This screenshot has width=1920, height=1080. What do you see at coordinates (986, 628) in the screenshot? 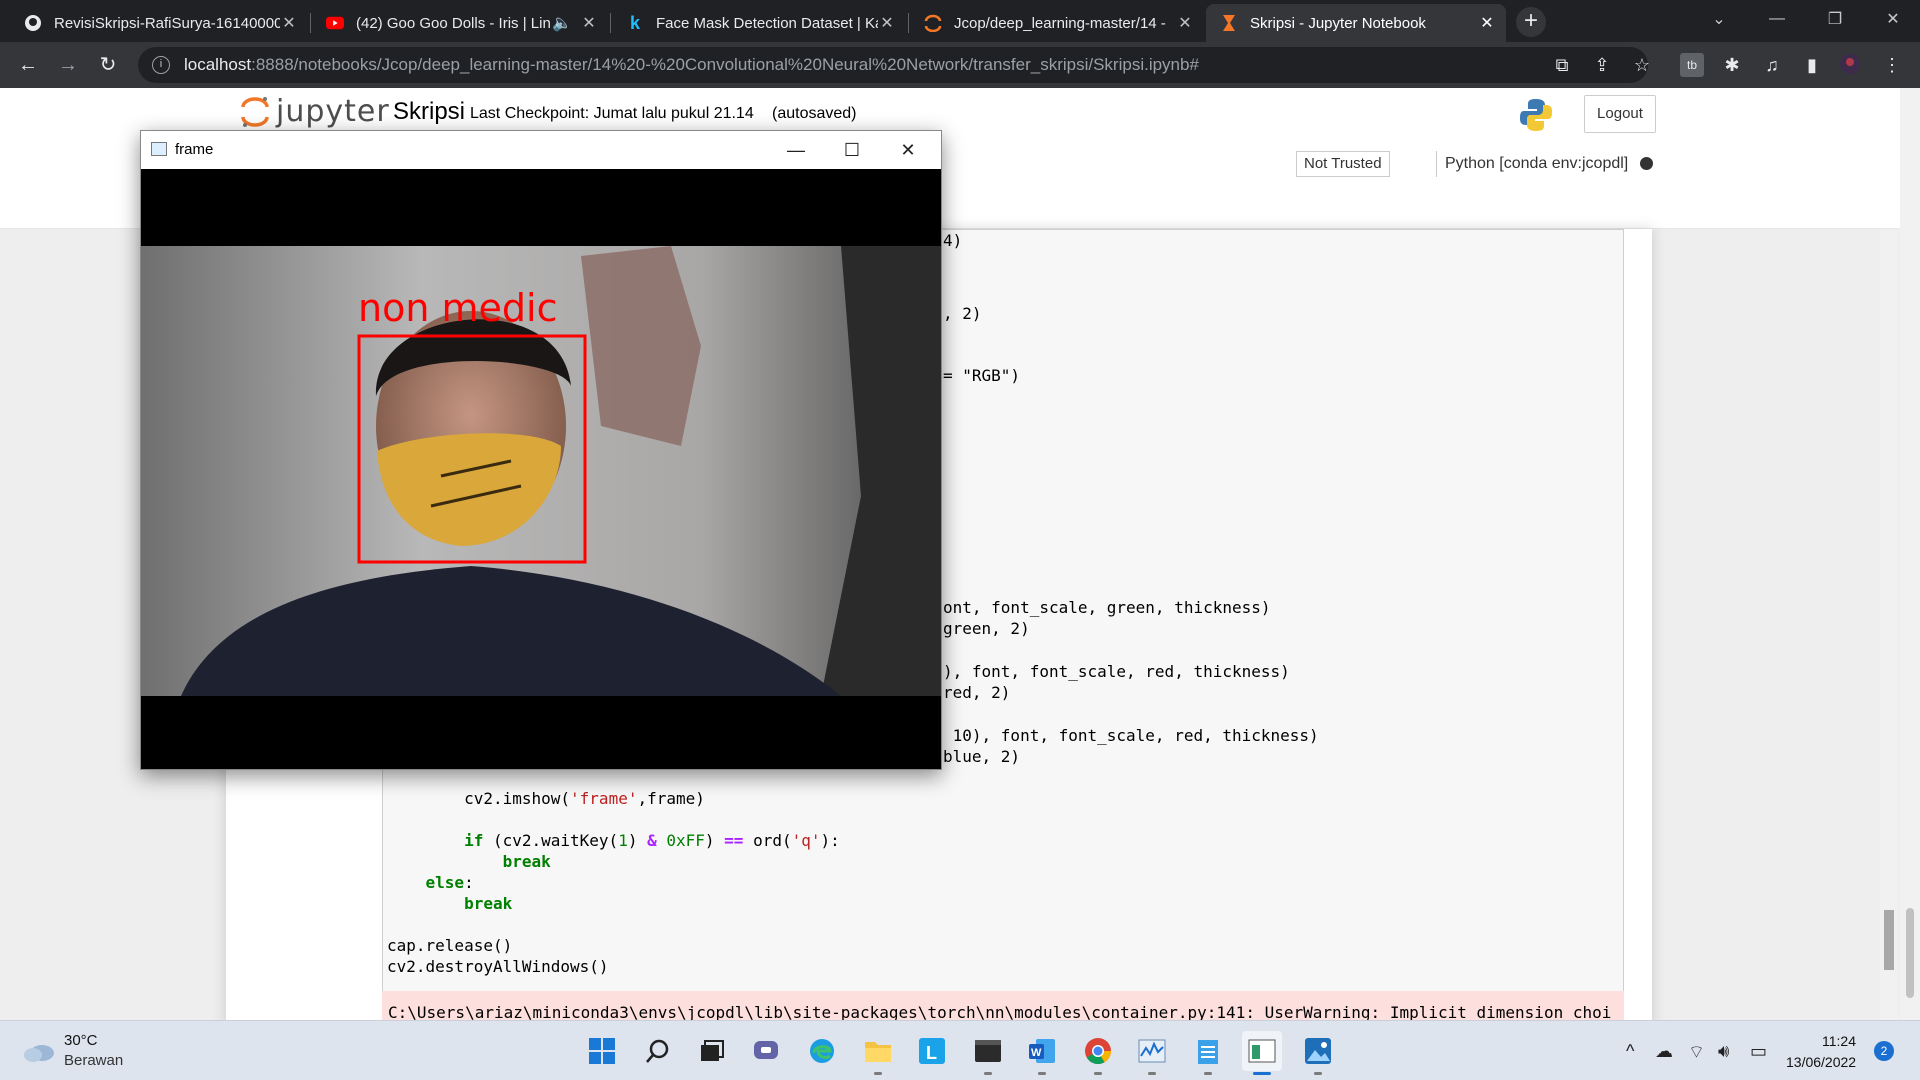
I see `code-fragment: green, 2)` at bounding box center [986, 628].